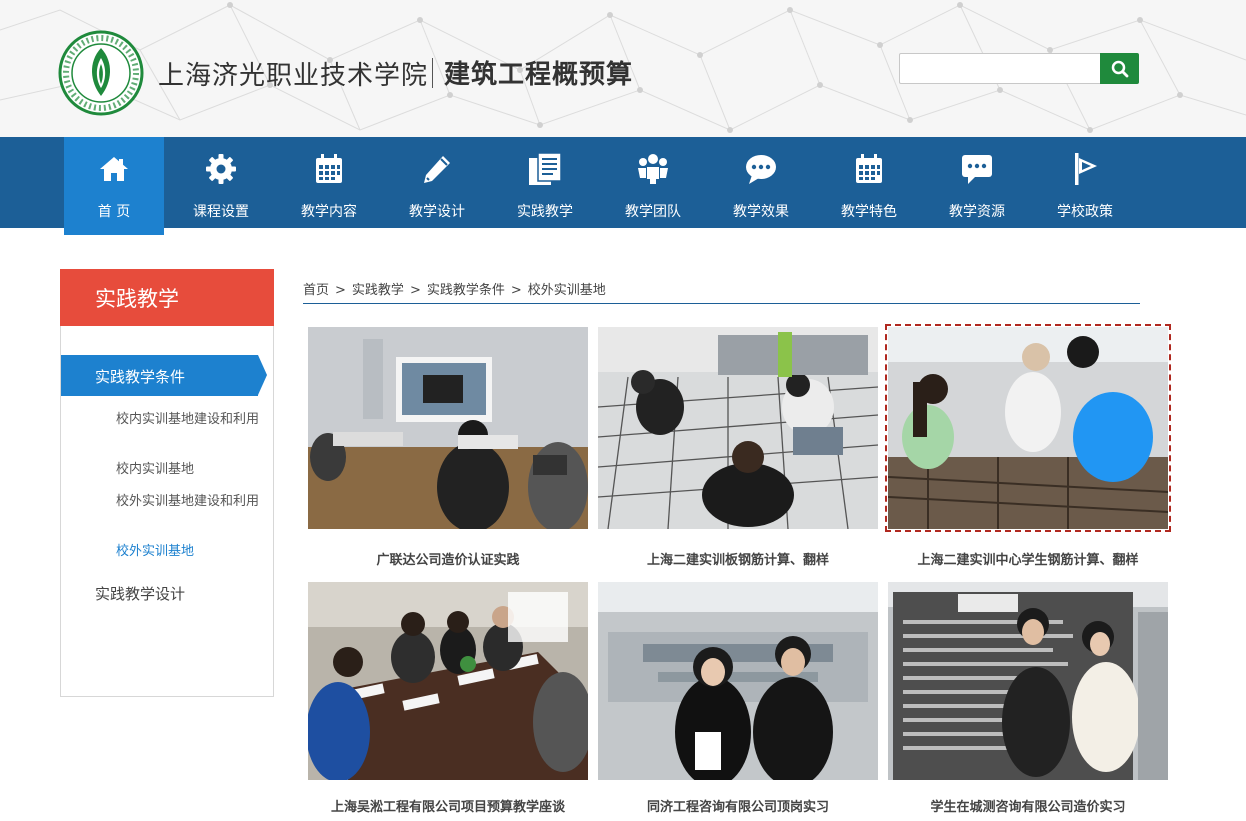  I want to click on nav-item-teaching-features: 教学特色, so click(869, 182).